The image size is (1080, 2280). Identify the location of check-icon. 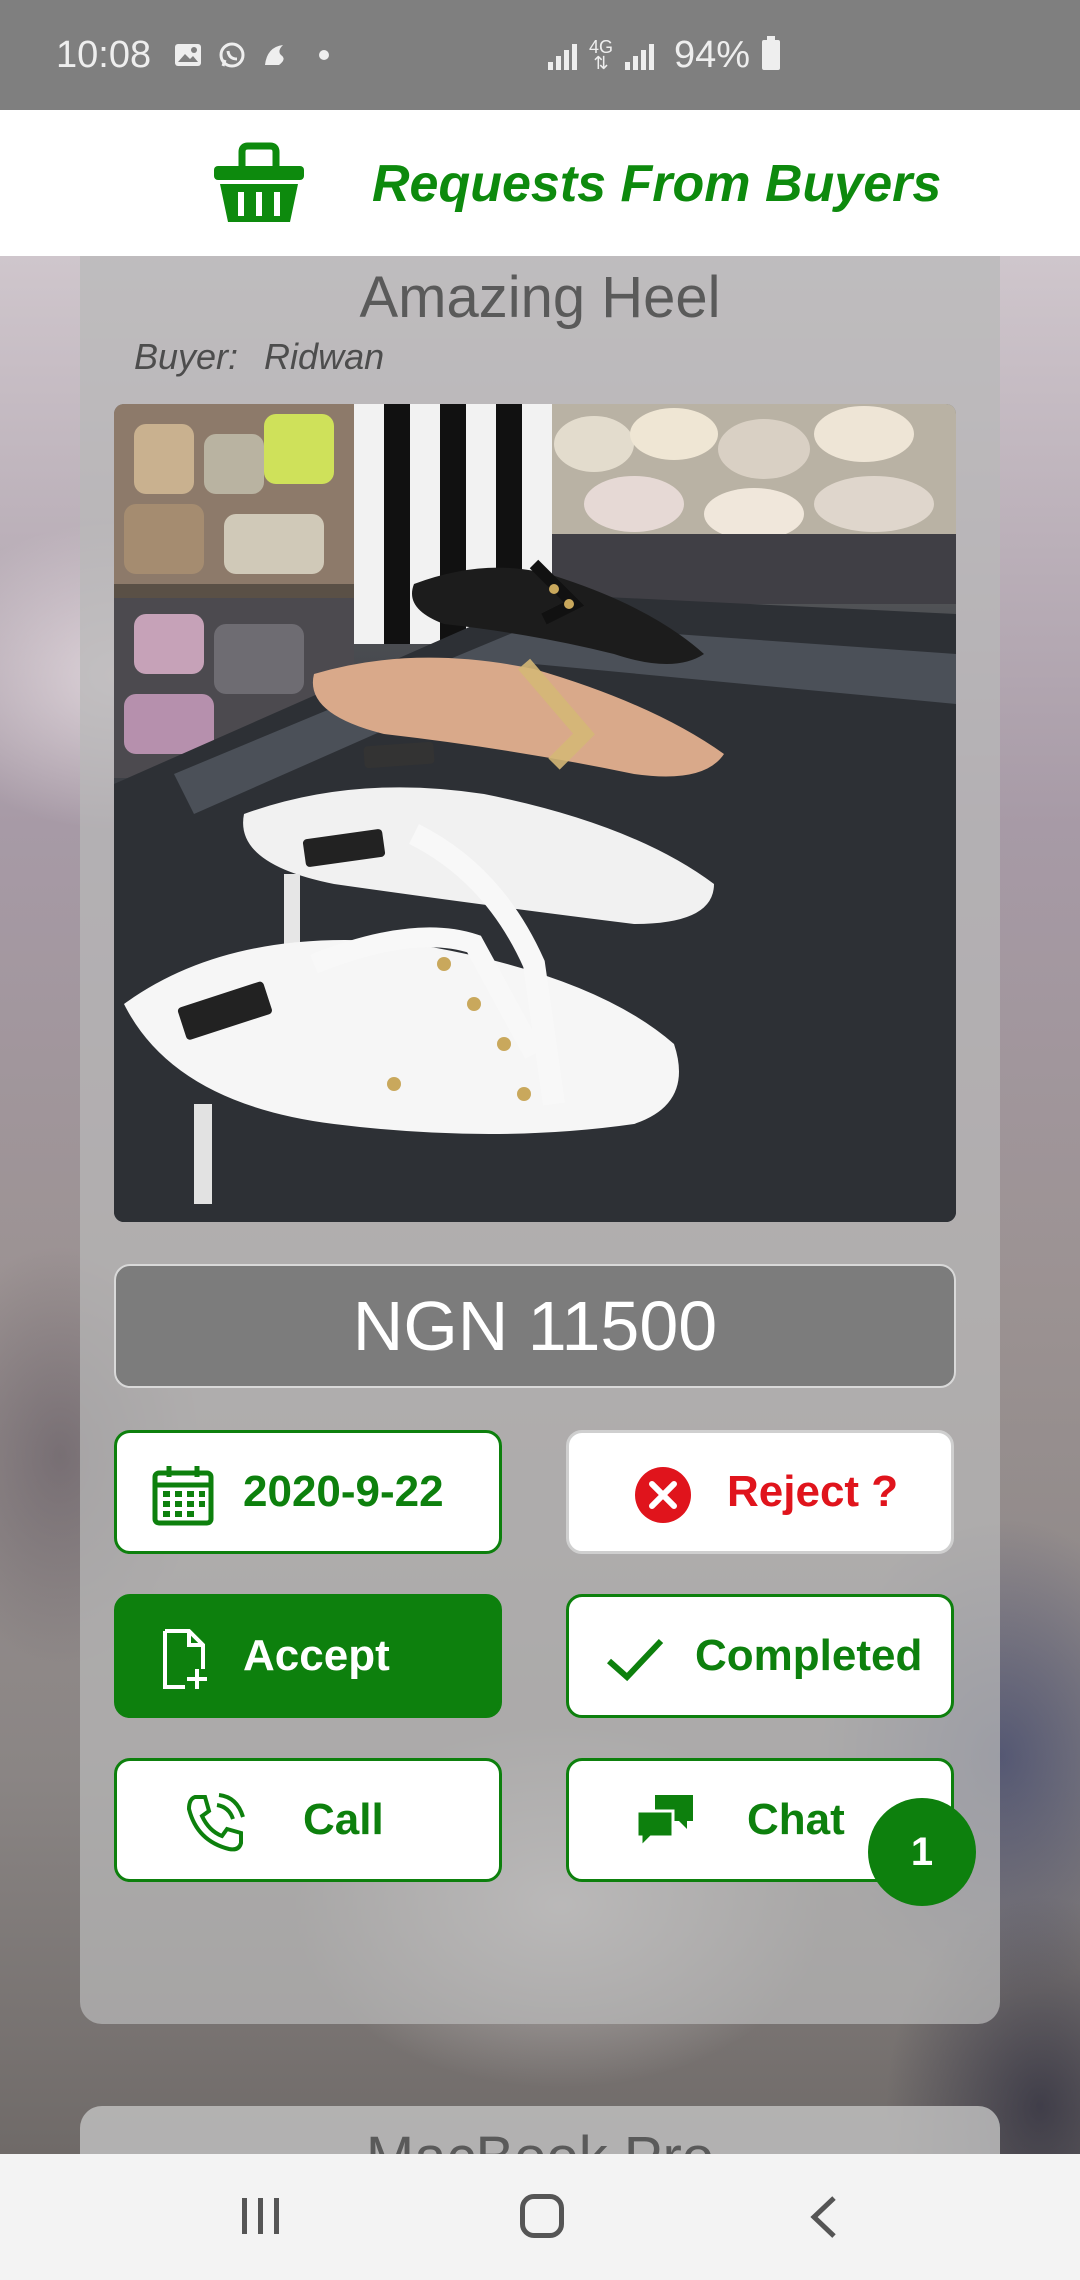
(635, 1660).